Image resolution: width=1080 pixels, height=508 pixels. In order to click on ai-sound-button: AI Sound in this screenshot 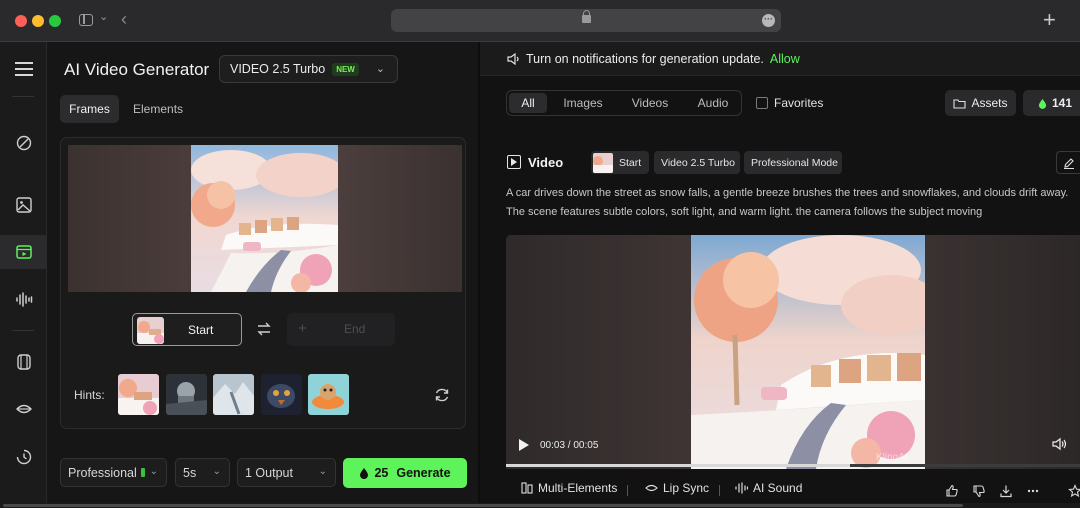, I will do `click(768, 488)`.